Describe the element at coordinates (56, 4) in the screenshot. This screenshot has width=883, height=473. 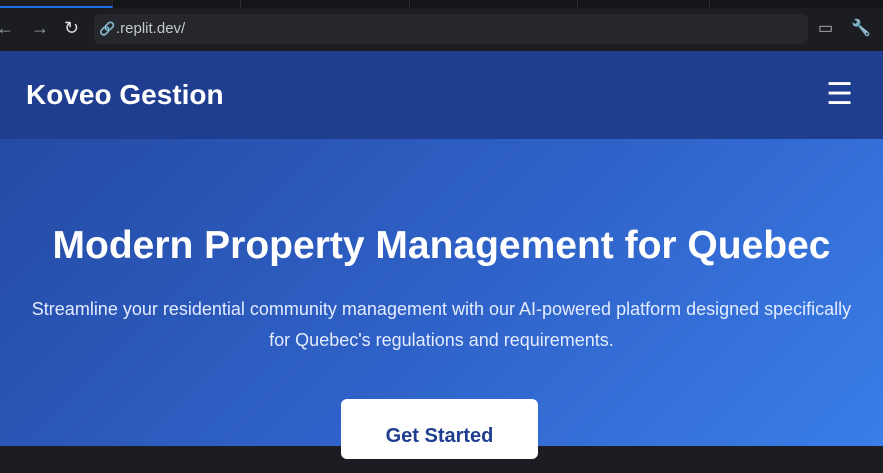
I see `tab-active` at that location.